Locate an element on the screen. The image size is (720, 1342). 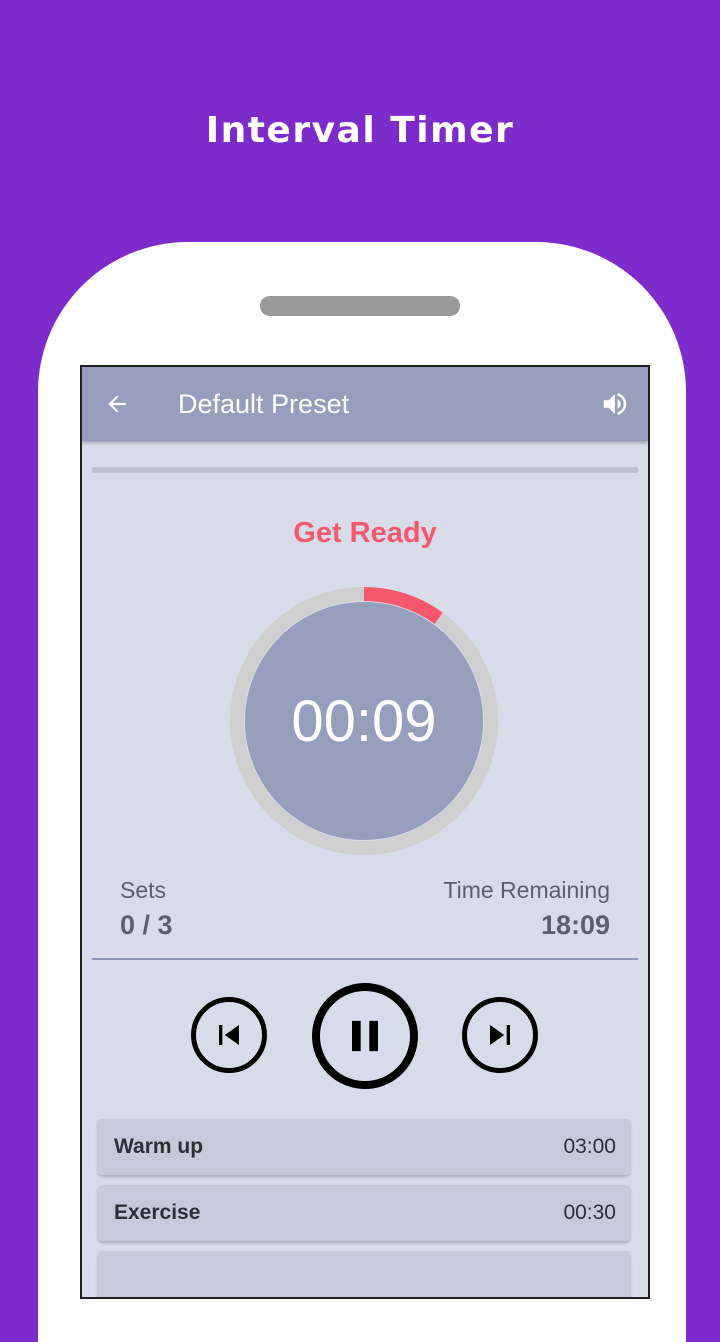
interval-name: Exercise is located at coordinates (157, 1212).